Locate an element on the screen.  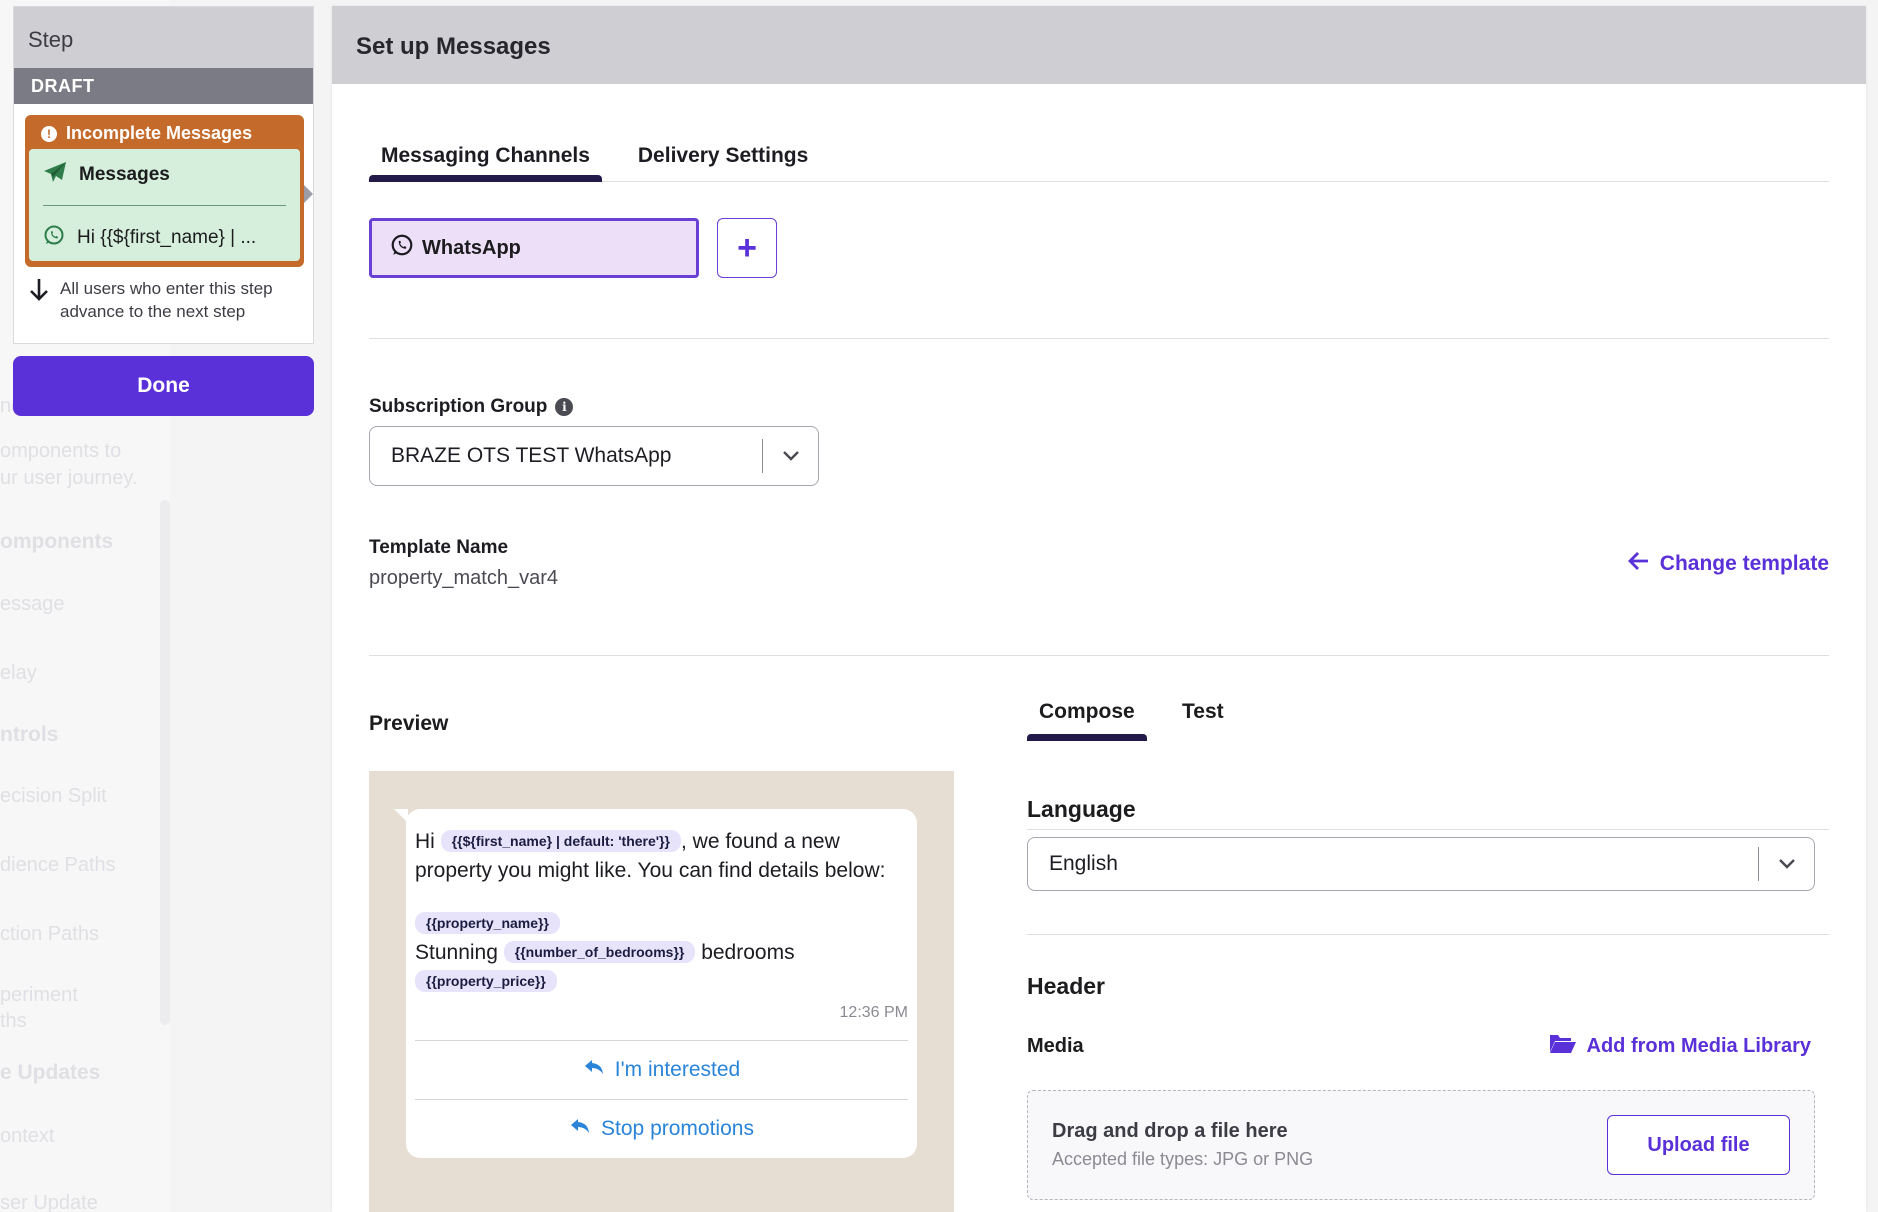
incomplete-warning: ! Incomplete Messages is located at coordinates (164, 132).